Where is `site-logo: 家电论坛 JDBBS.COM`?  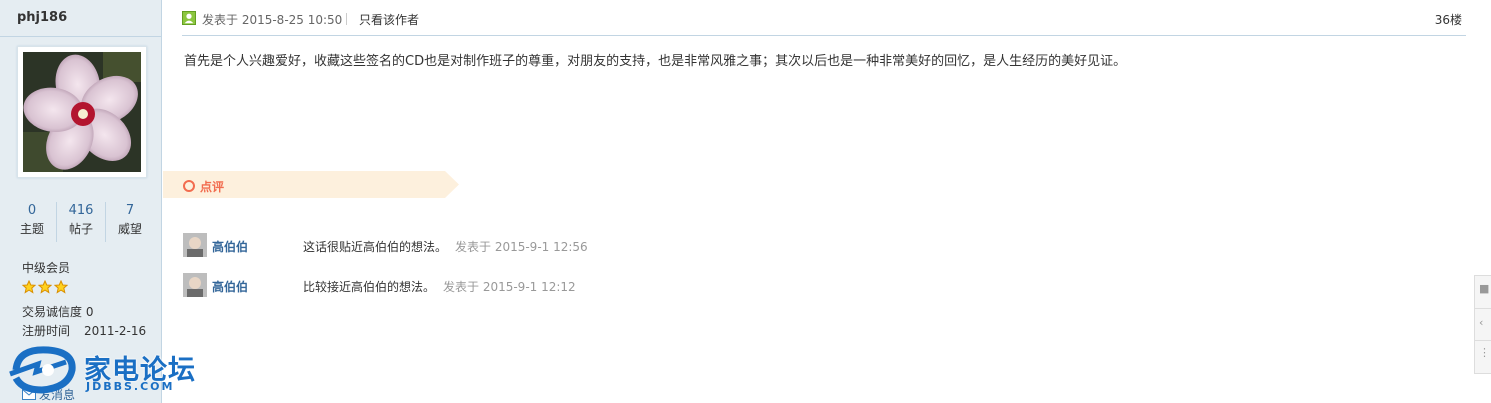
site-logo: 家电论坛 JDBBS.COM is located at coordinates (108, 372).